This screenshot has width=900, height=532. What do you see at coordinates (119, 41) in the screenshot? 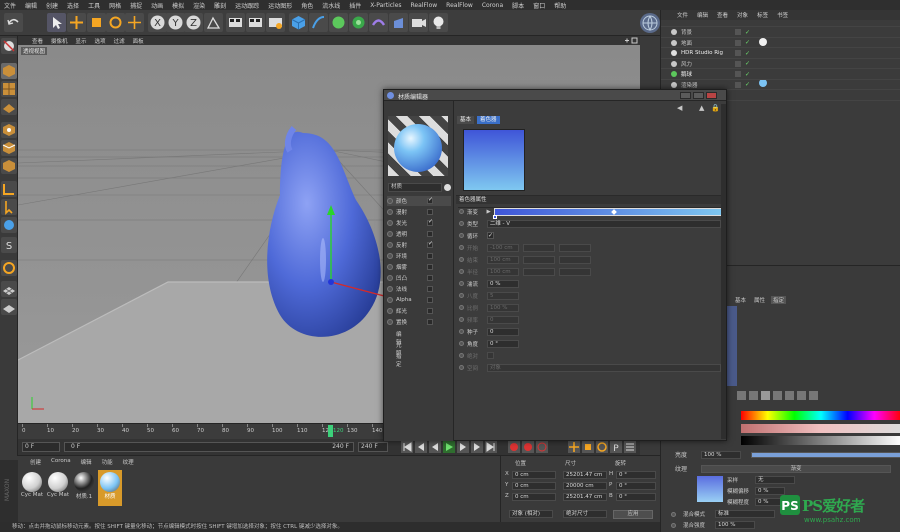
I see `viewport-menu-item: 过滤` at bounding box center [119, 41].